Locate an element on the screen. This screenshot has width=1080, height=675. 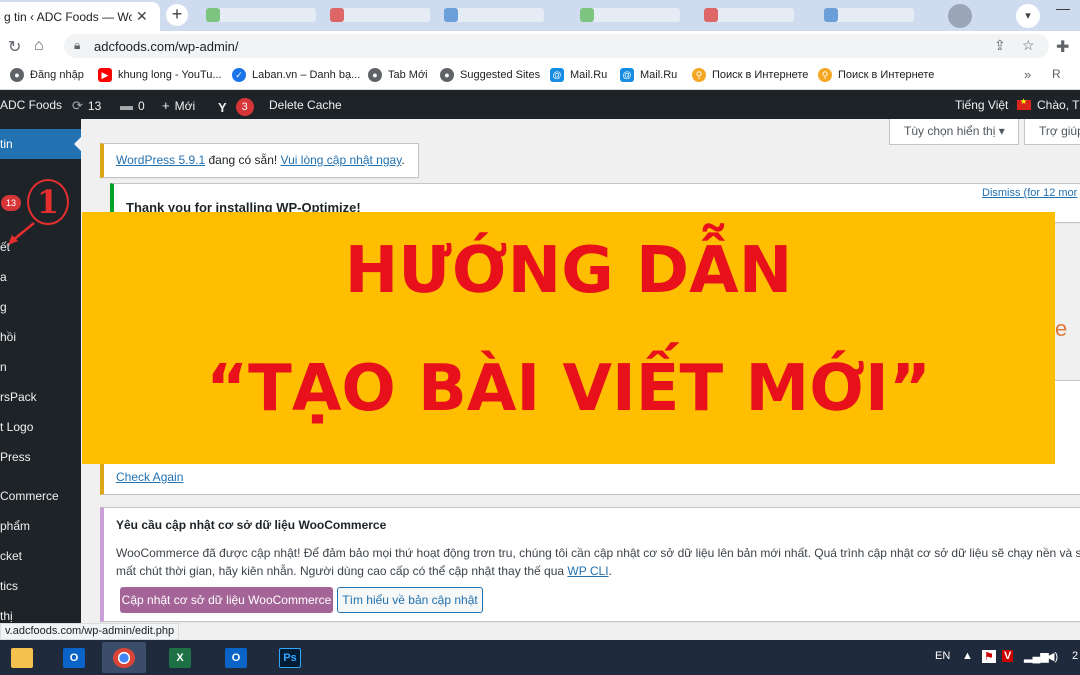
dismiss-link: Dismiss (for 12 mor is located at coordinates (1029, 193).